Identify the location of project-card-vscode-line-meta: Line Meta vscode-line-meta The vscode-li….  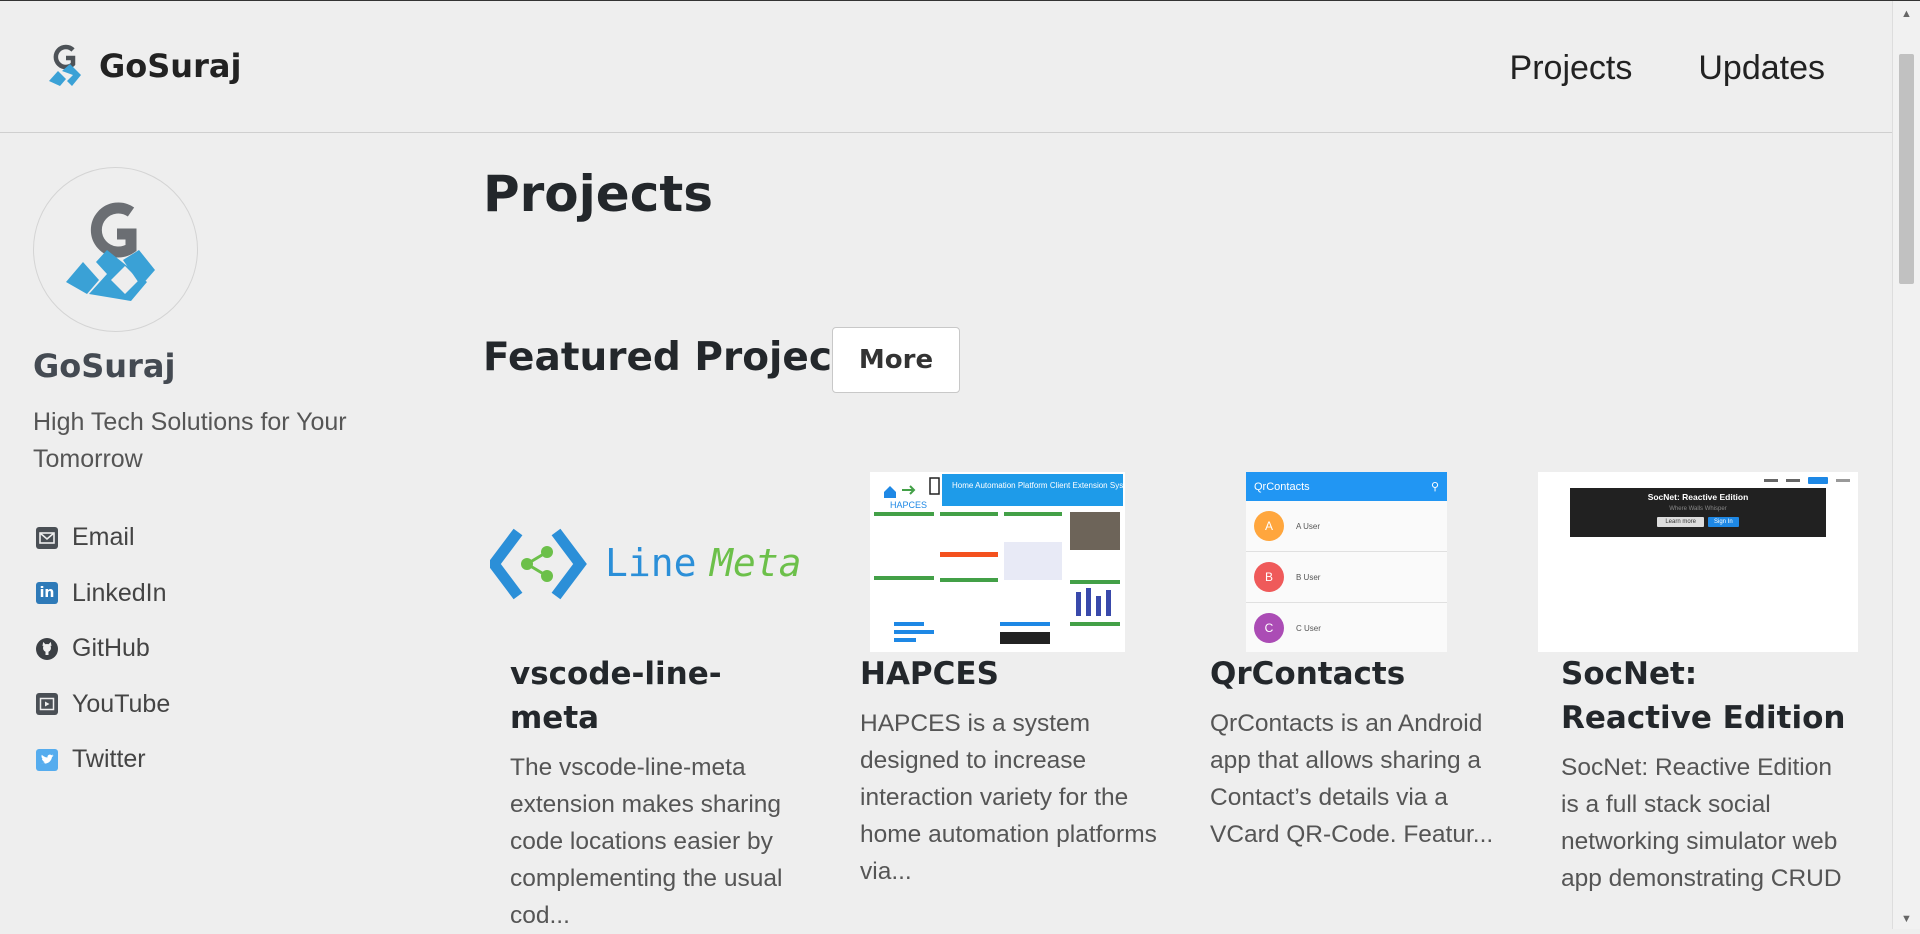
(653, 702).